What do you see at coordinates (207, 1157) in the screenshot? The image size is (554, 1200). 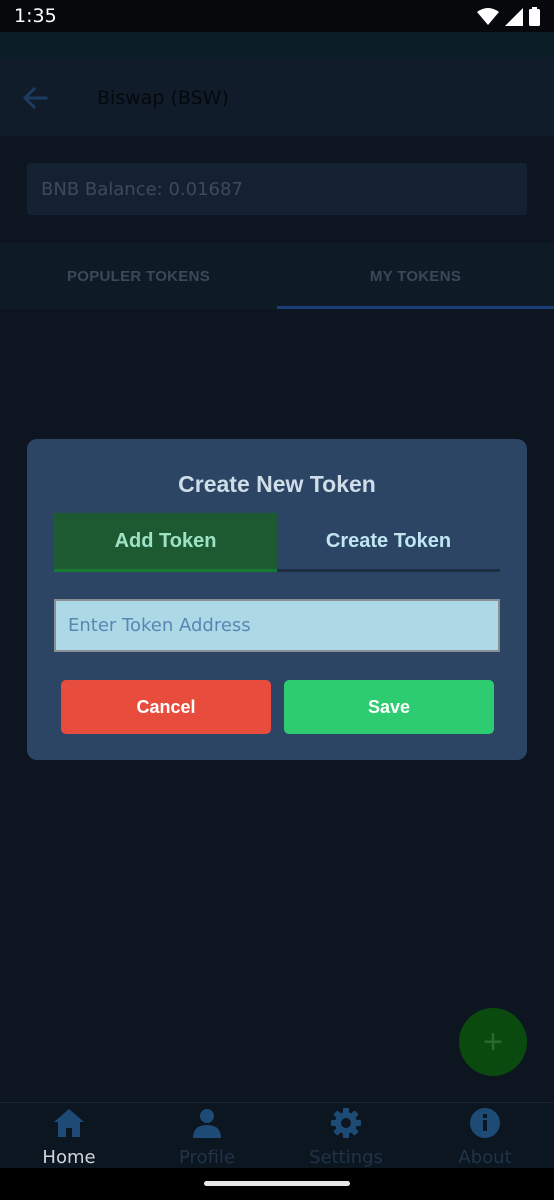 I see `nav-profile-label: Profile` at bounding box center [207, 1157].